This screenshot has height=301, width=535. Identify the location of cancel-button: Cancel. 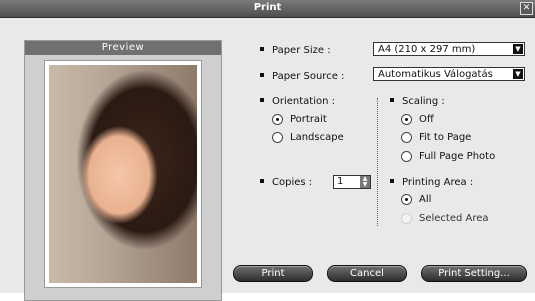
(367, 273).